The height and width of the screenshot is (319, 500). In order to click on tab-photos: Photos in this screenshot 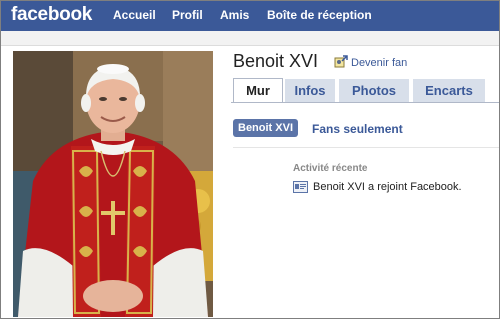, I will do `click(374, 90)`.